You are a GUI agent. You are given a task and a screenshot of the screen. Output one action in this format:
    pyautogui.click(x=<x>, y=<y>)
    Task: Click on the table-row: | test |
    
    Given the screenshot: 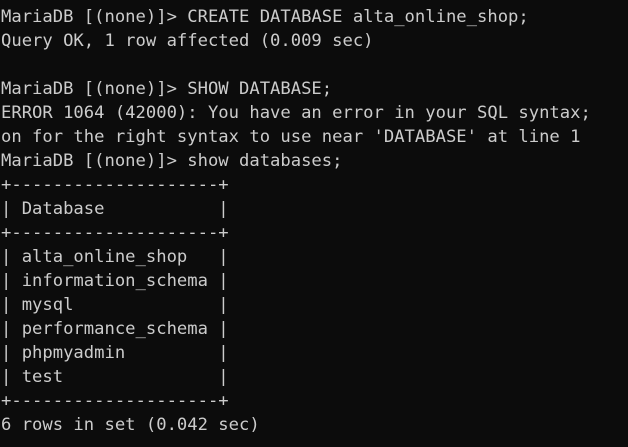 What is the action you would take?
    pyautogui.click(x=115, y=377)
    